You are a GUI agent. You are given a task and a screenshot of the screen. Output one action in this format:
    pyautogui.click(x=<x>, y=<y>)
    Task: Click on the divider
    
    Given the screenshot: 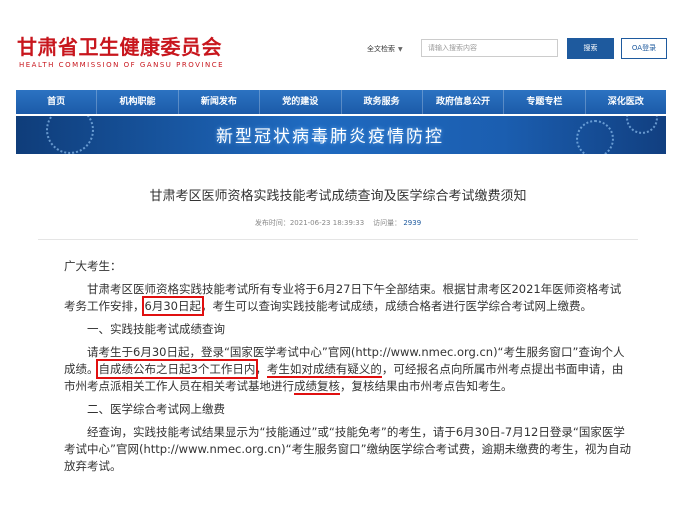 What is the action you would take?
    pyautogui.click(x=338, y=239)
    